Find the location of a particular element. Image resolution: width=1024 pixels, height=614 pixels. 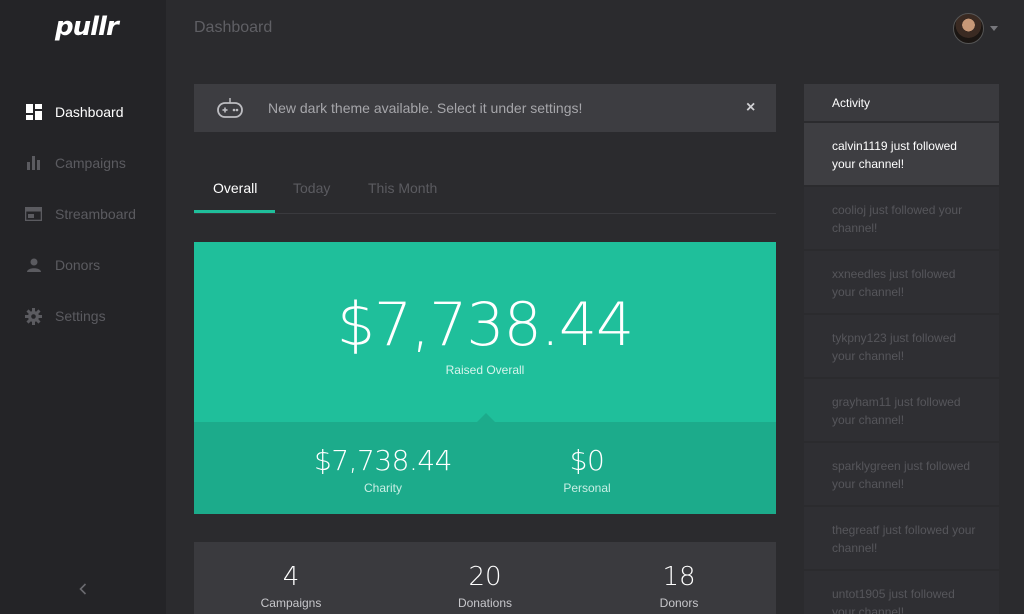

avatar is located at coordinates (968, 28).